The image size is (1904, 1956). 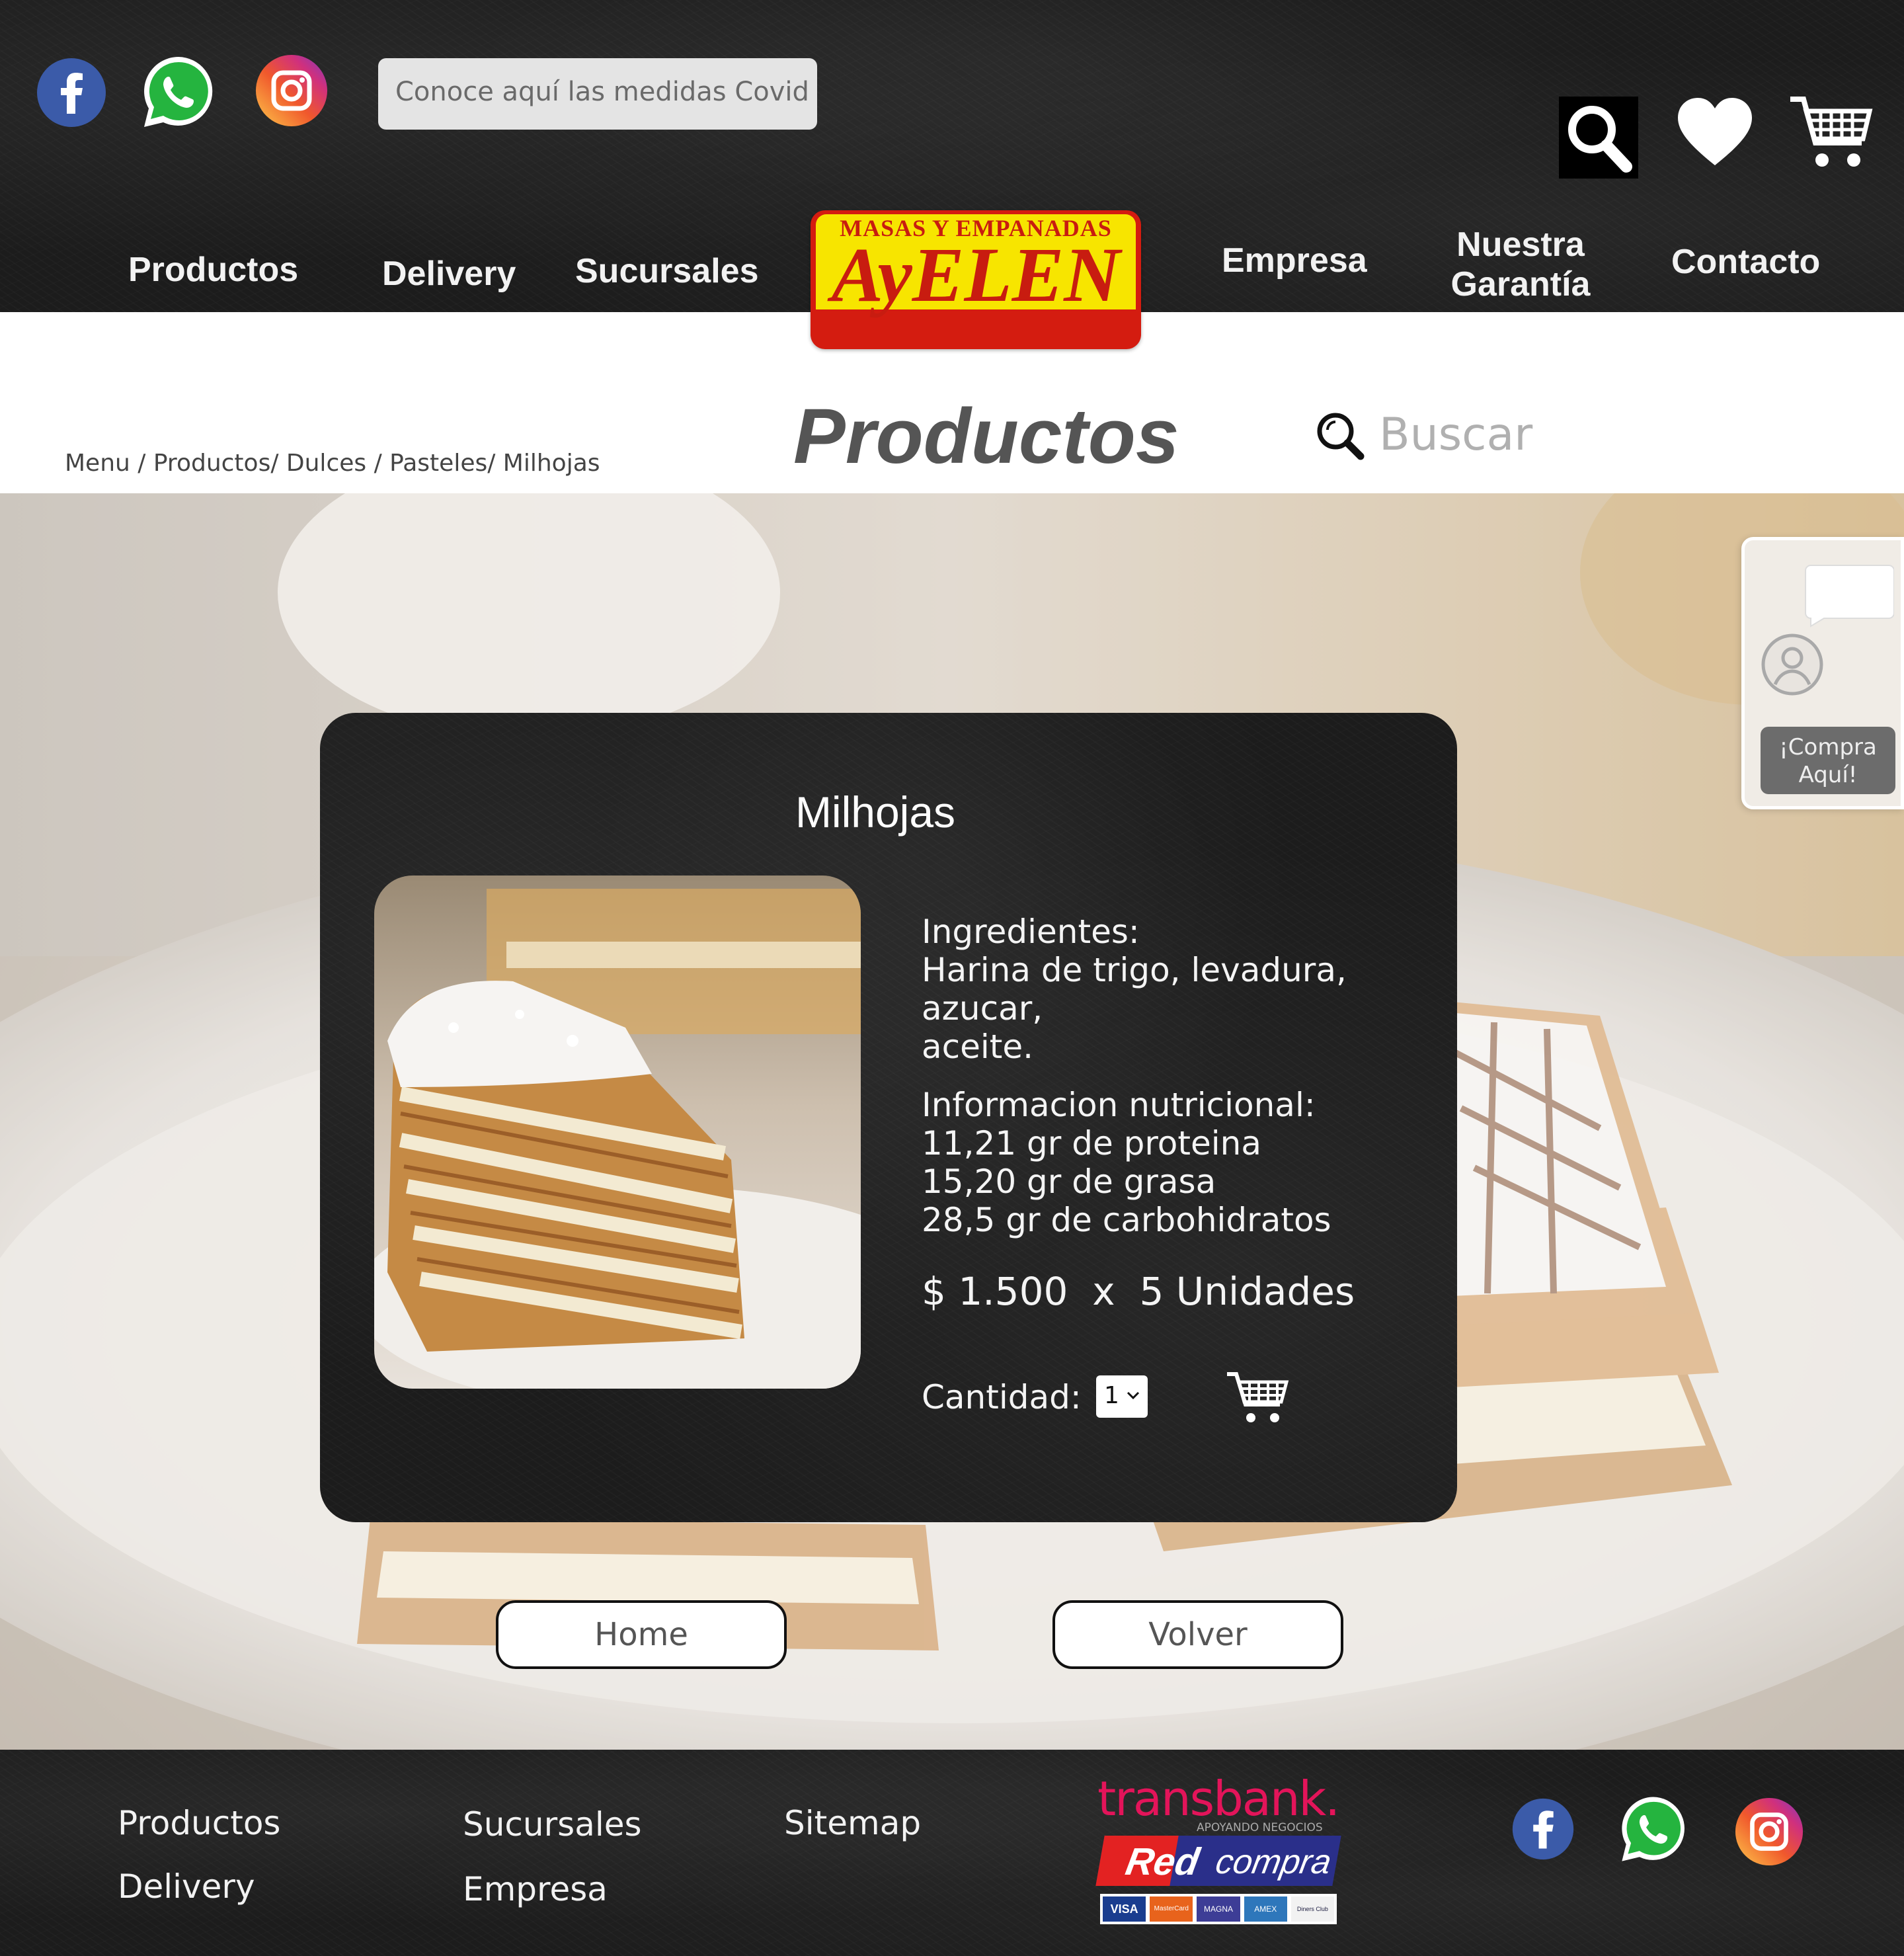 What do you see at coordinates (1273, 1862) in the screenshot?
I see `redcompra-compra: compra` at bounding box center [1273, 1862].